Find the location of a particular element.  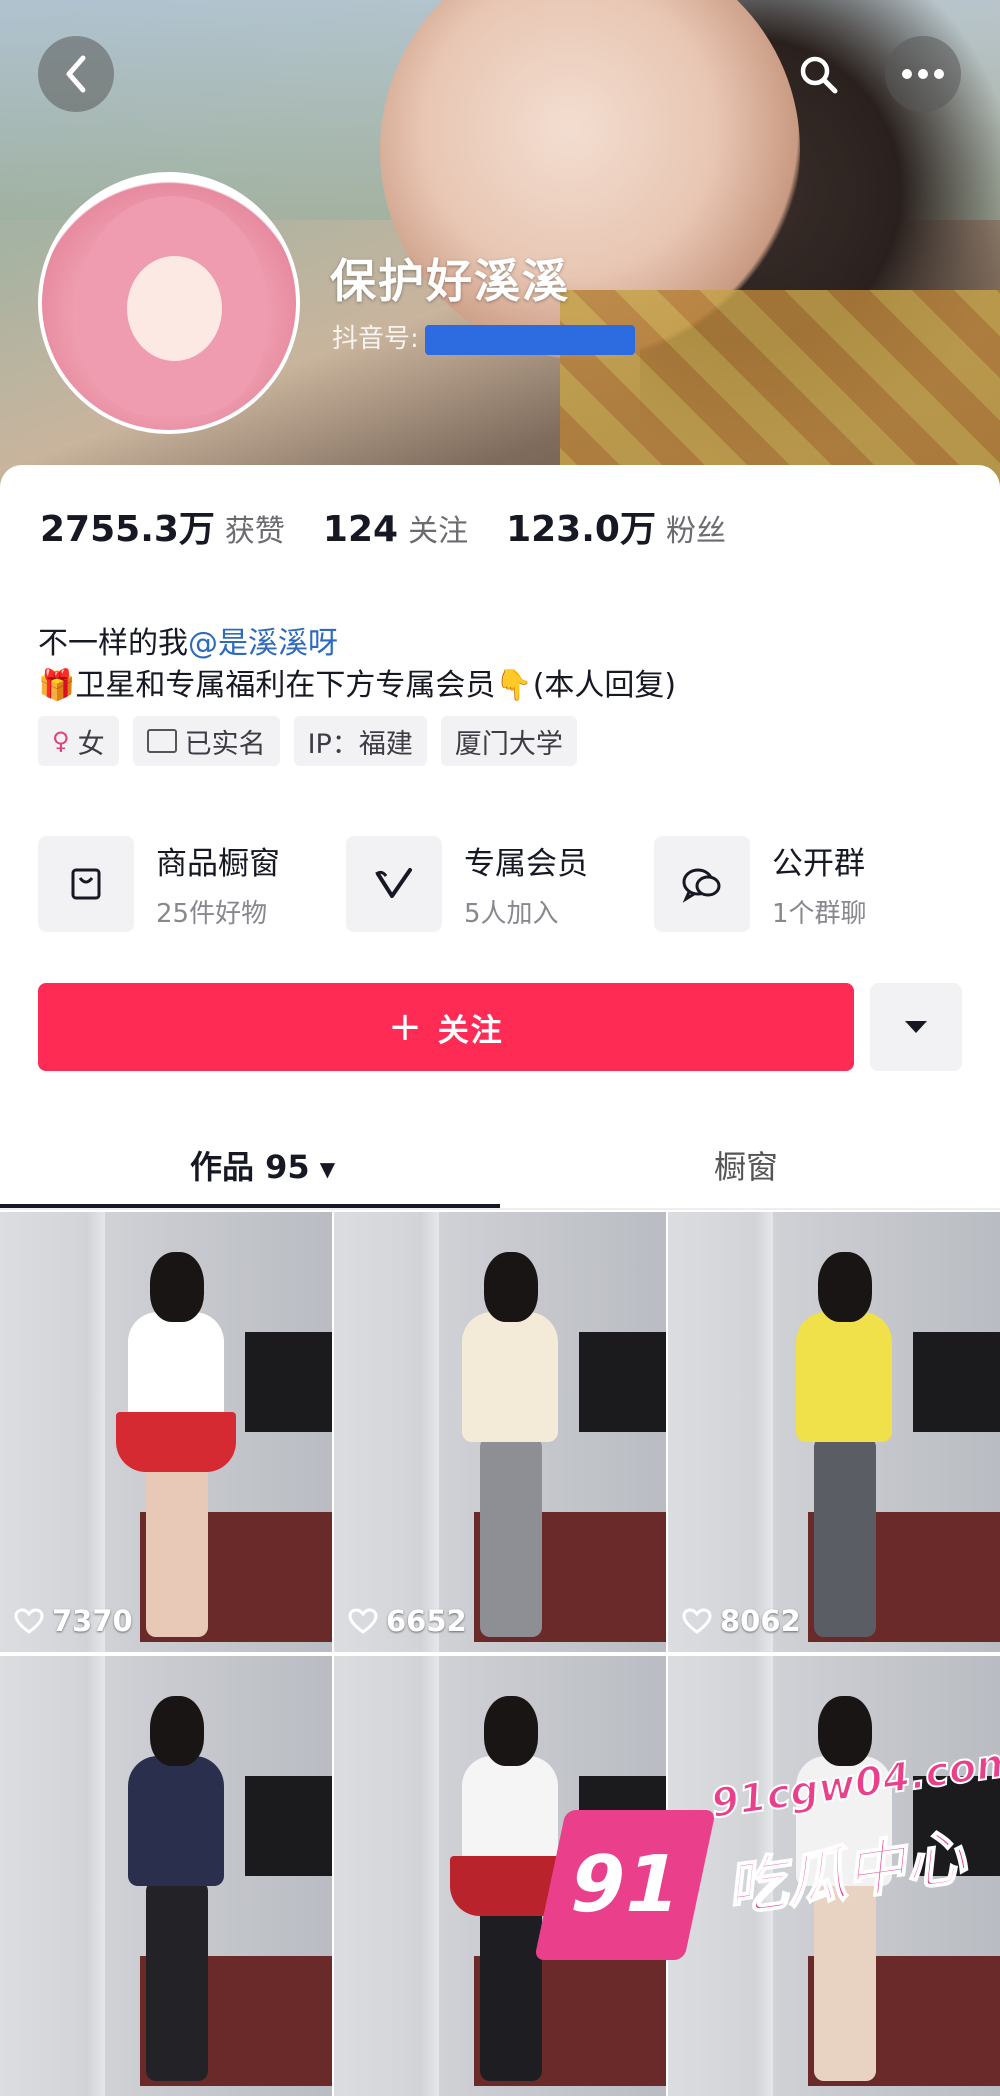

like-count-text: 8062 is located at coordinates (760, 1621).